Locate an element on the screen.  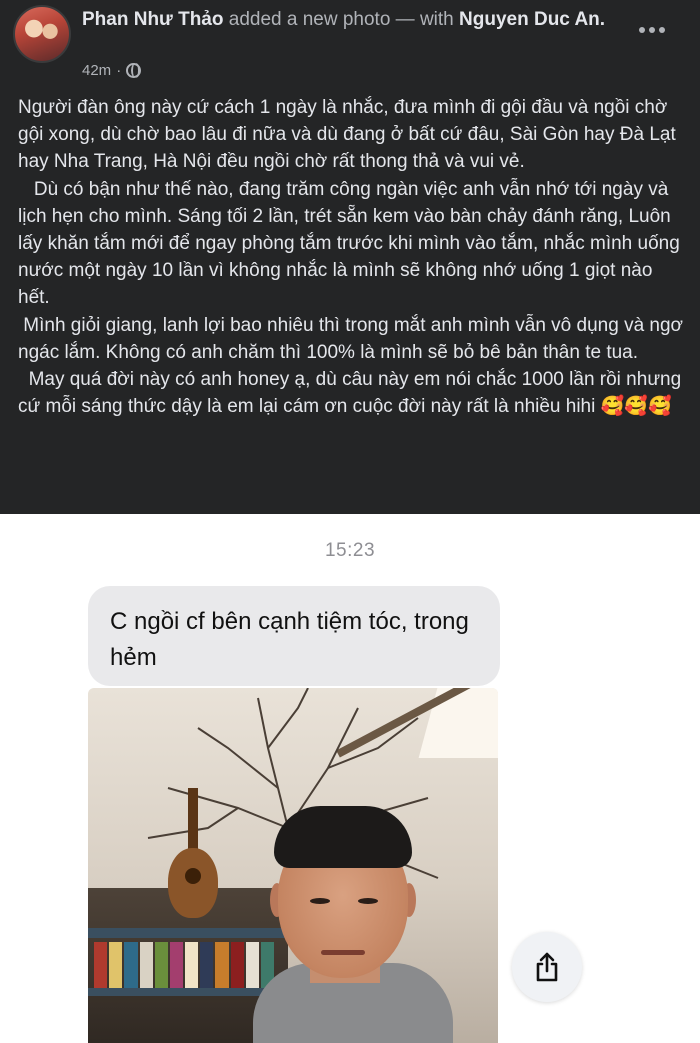
globe-icon is located at coordinates (134, 70).